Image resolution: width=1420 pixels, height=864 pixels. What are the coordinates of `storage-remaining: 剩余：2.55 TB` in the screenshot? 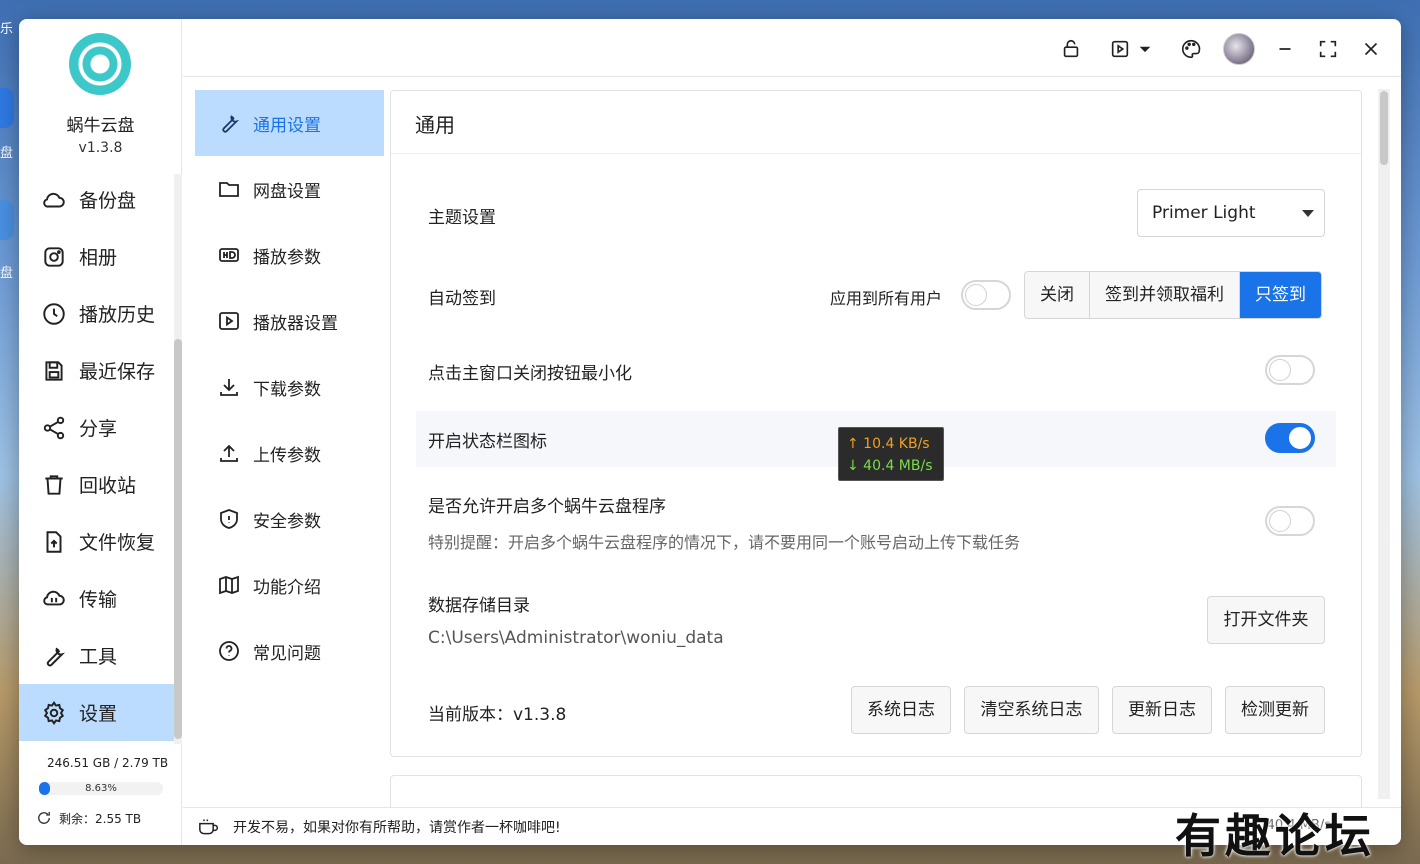 It's located at (88, 818).